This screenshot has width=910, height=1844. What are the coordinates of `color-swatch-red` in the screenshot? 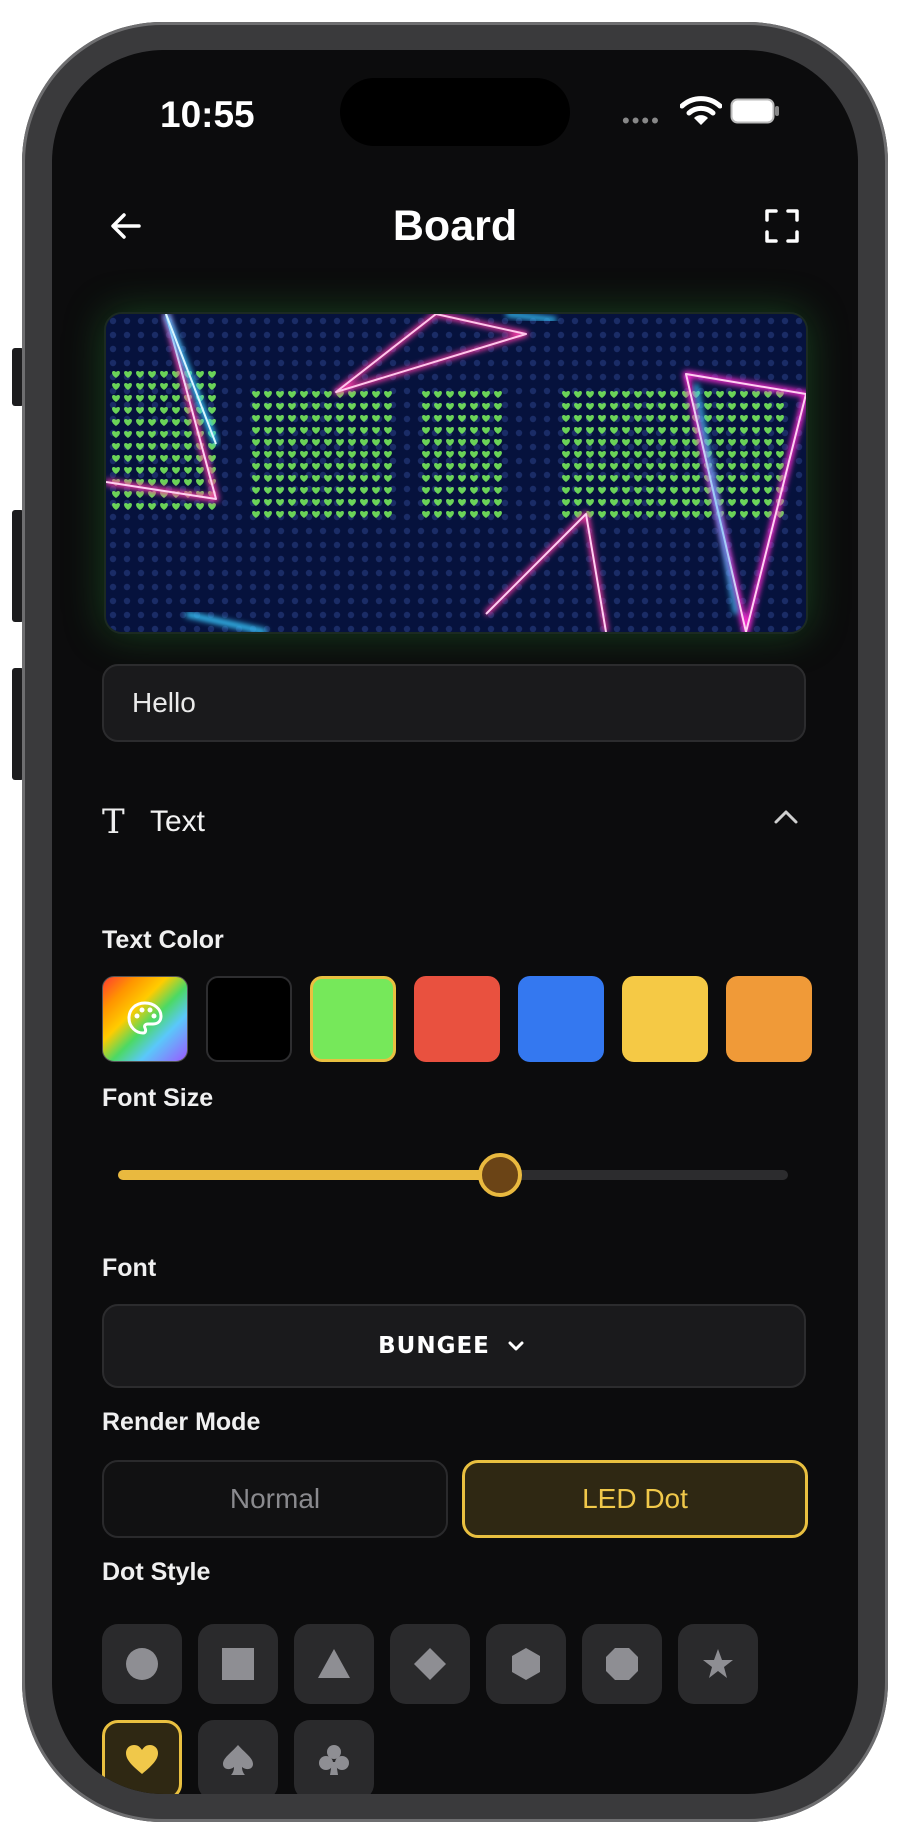 It's located at (457, 1019).